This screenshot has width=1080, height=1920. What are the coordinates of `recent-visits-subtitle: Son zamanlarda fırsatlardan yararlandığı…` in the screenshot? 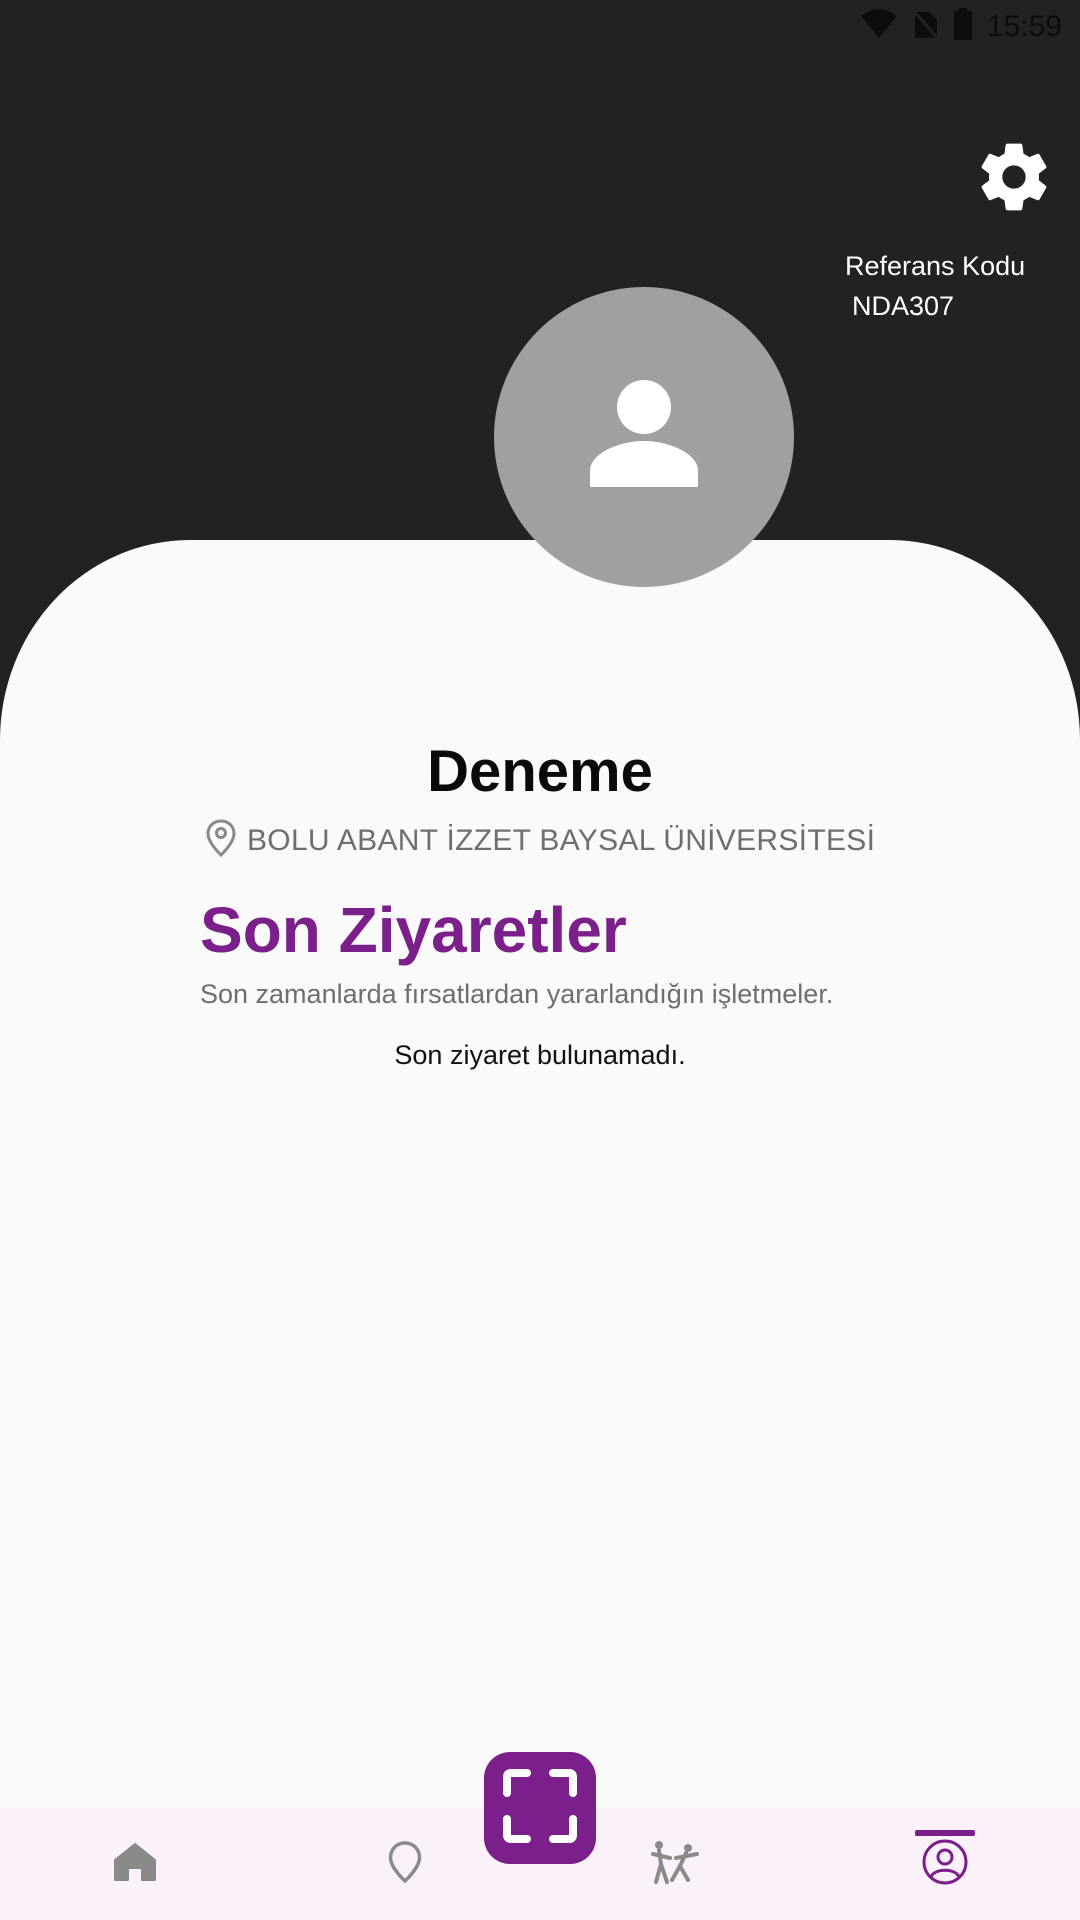 It's located at (517, 994).